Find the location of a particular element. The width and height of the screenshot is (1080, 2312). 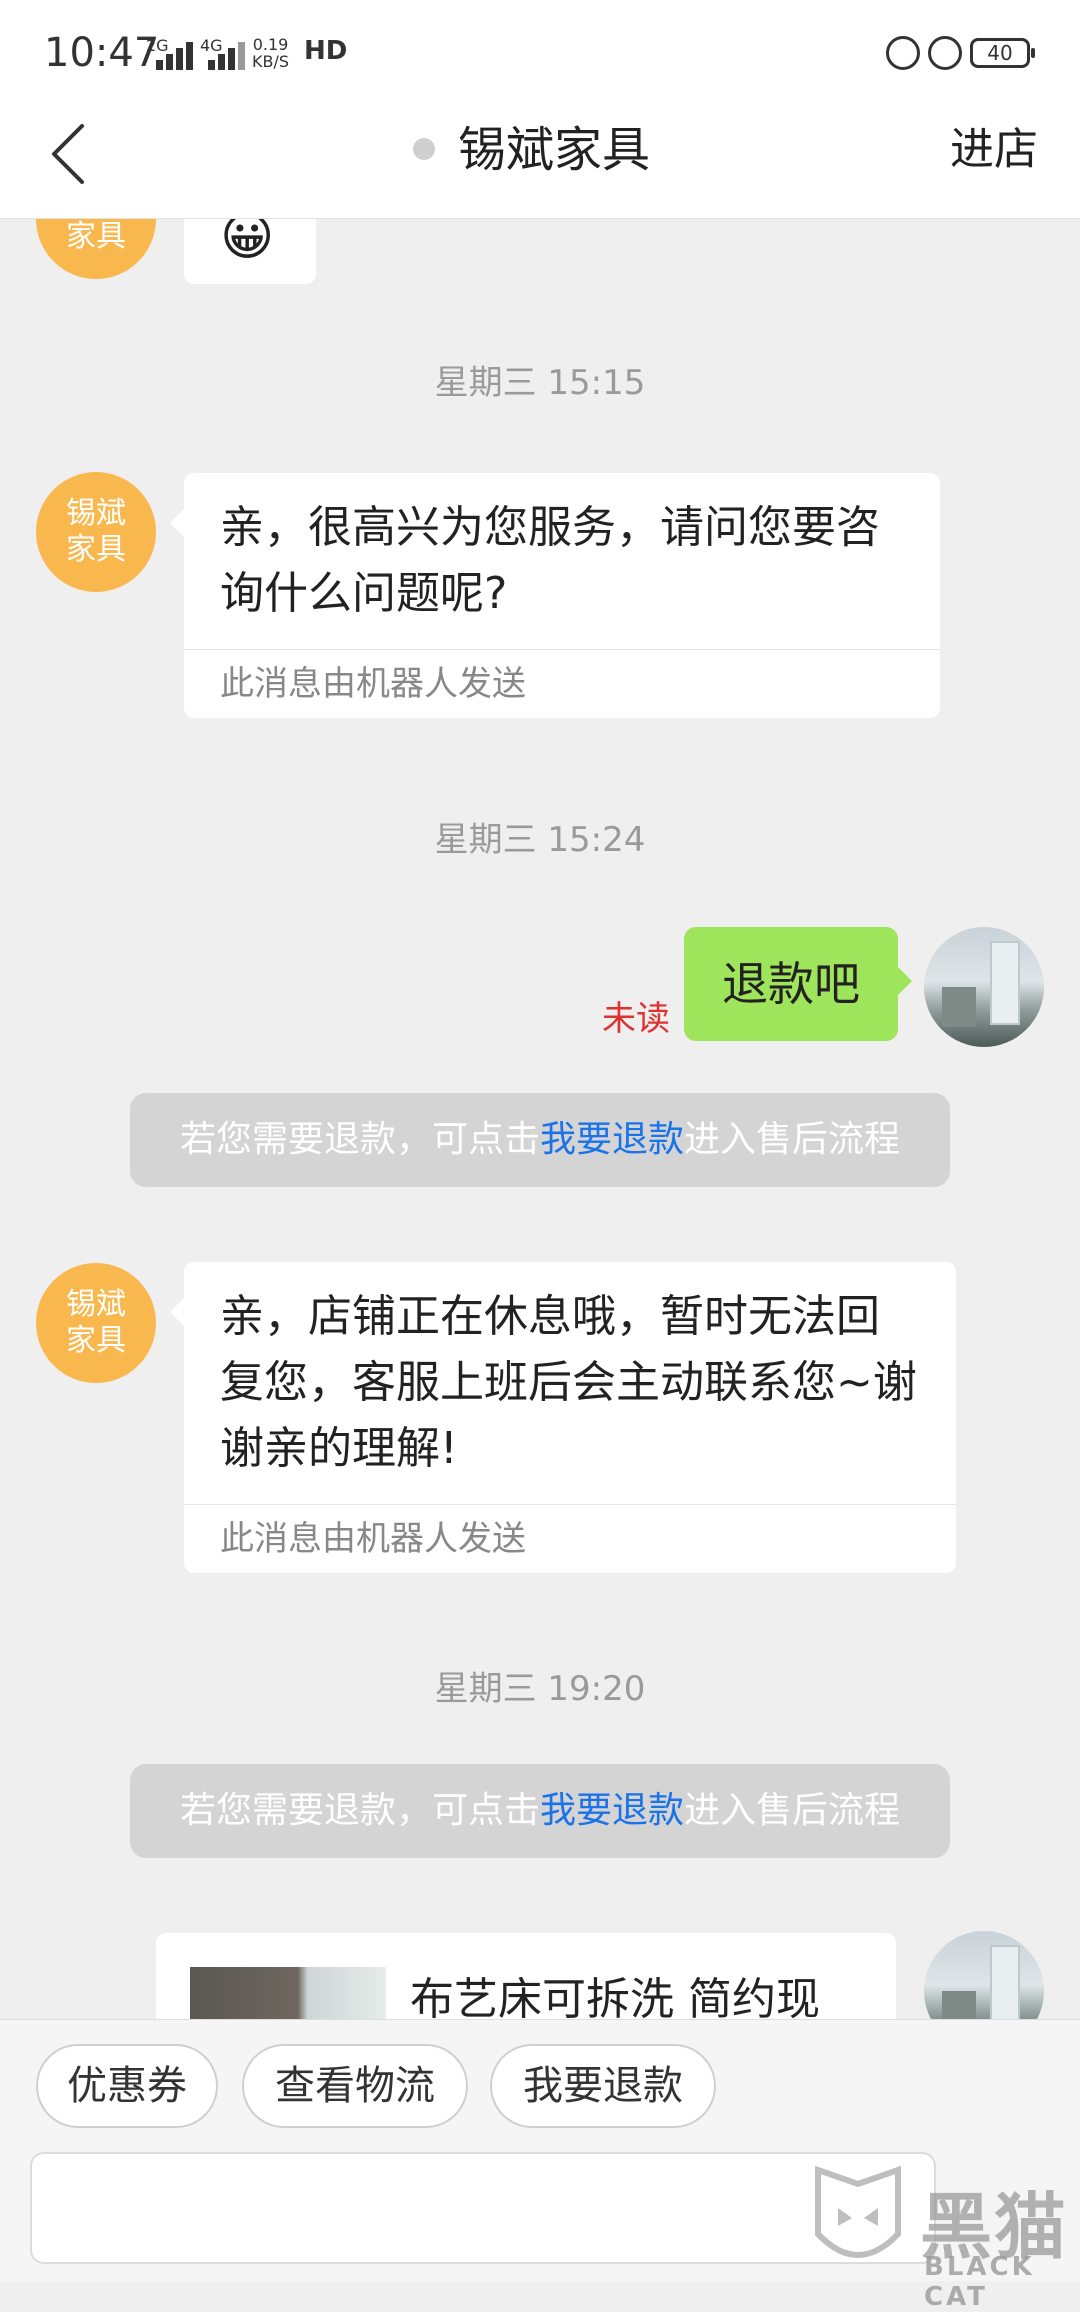

enter-store-button: 进店 is located at coordinates (994, 150).